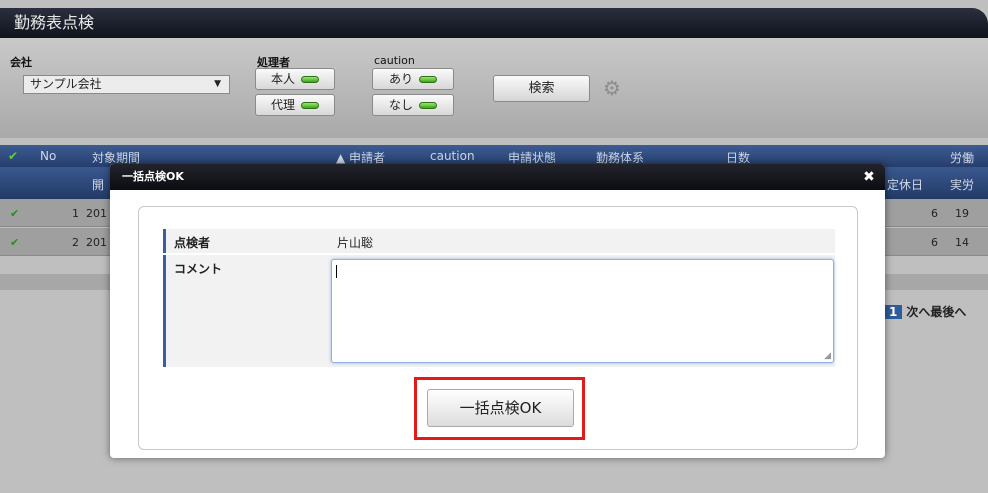 The width and height of the screenshot is (988, 493). Describe the element at coordinates (98, 185) in the screenshot. I see `col-start: 開` at that location.